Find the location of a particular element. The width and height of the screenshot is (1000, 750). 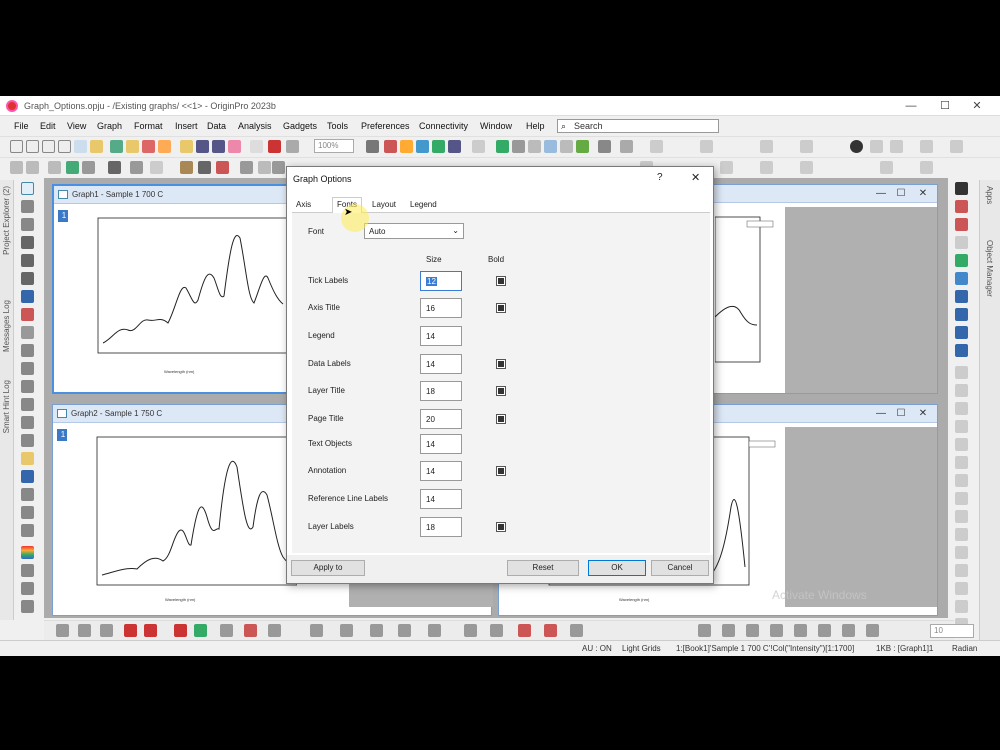

rectangle-tool-icon is located at coordinates (27, 422).